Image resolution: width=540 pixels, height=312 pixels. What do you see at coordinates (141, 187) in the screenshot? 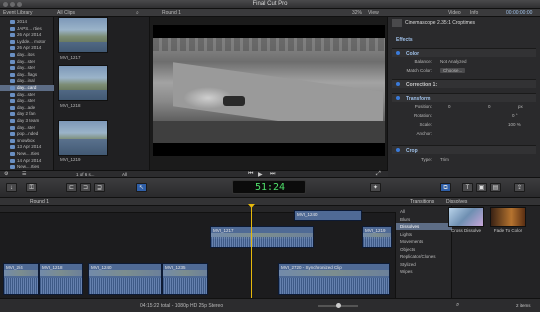
I see `select-tool-icon: ↖` at bounding box center [141, 187].